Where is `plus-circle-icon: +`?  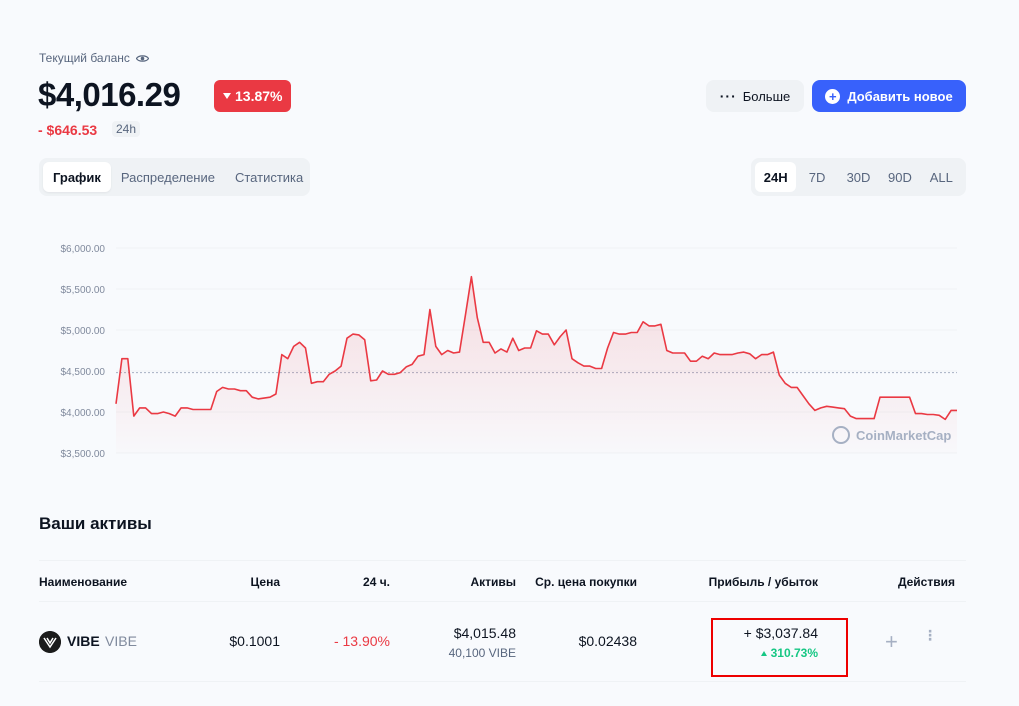 plus-circle-icon: + is located at coordinates (833, 96).